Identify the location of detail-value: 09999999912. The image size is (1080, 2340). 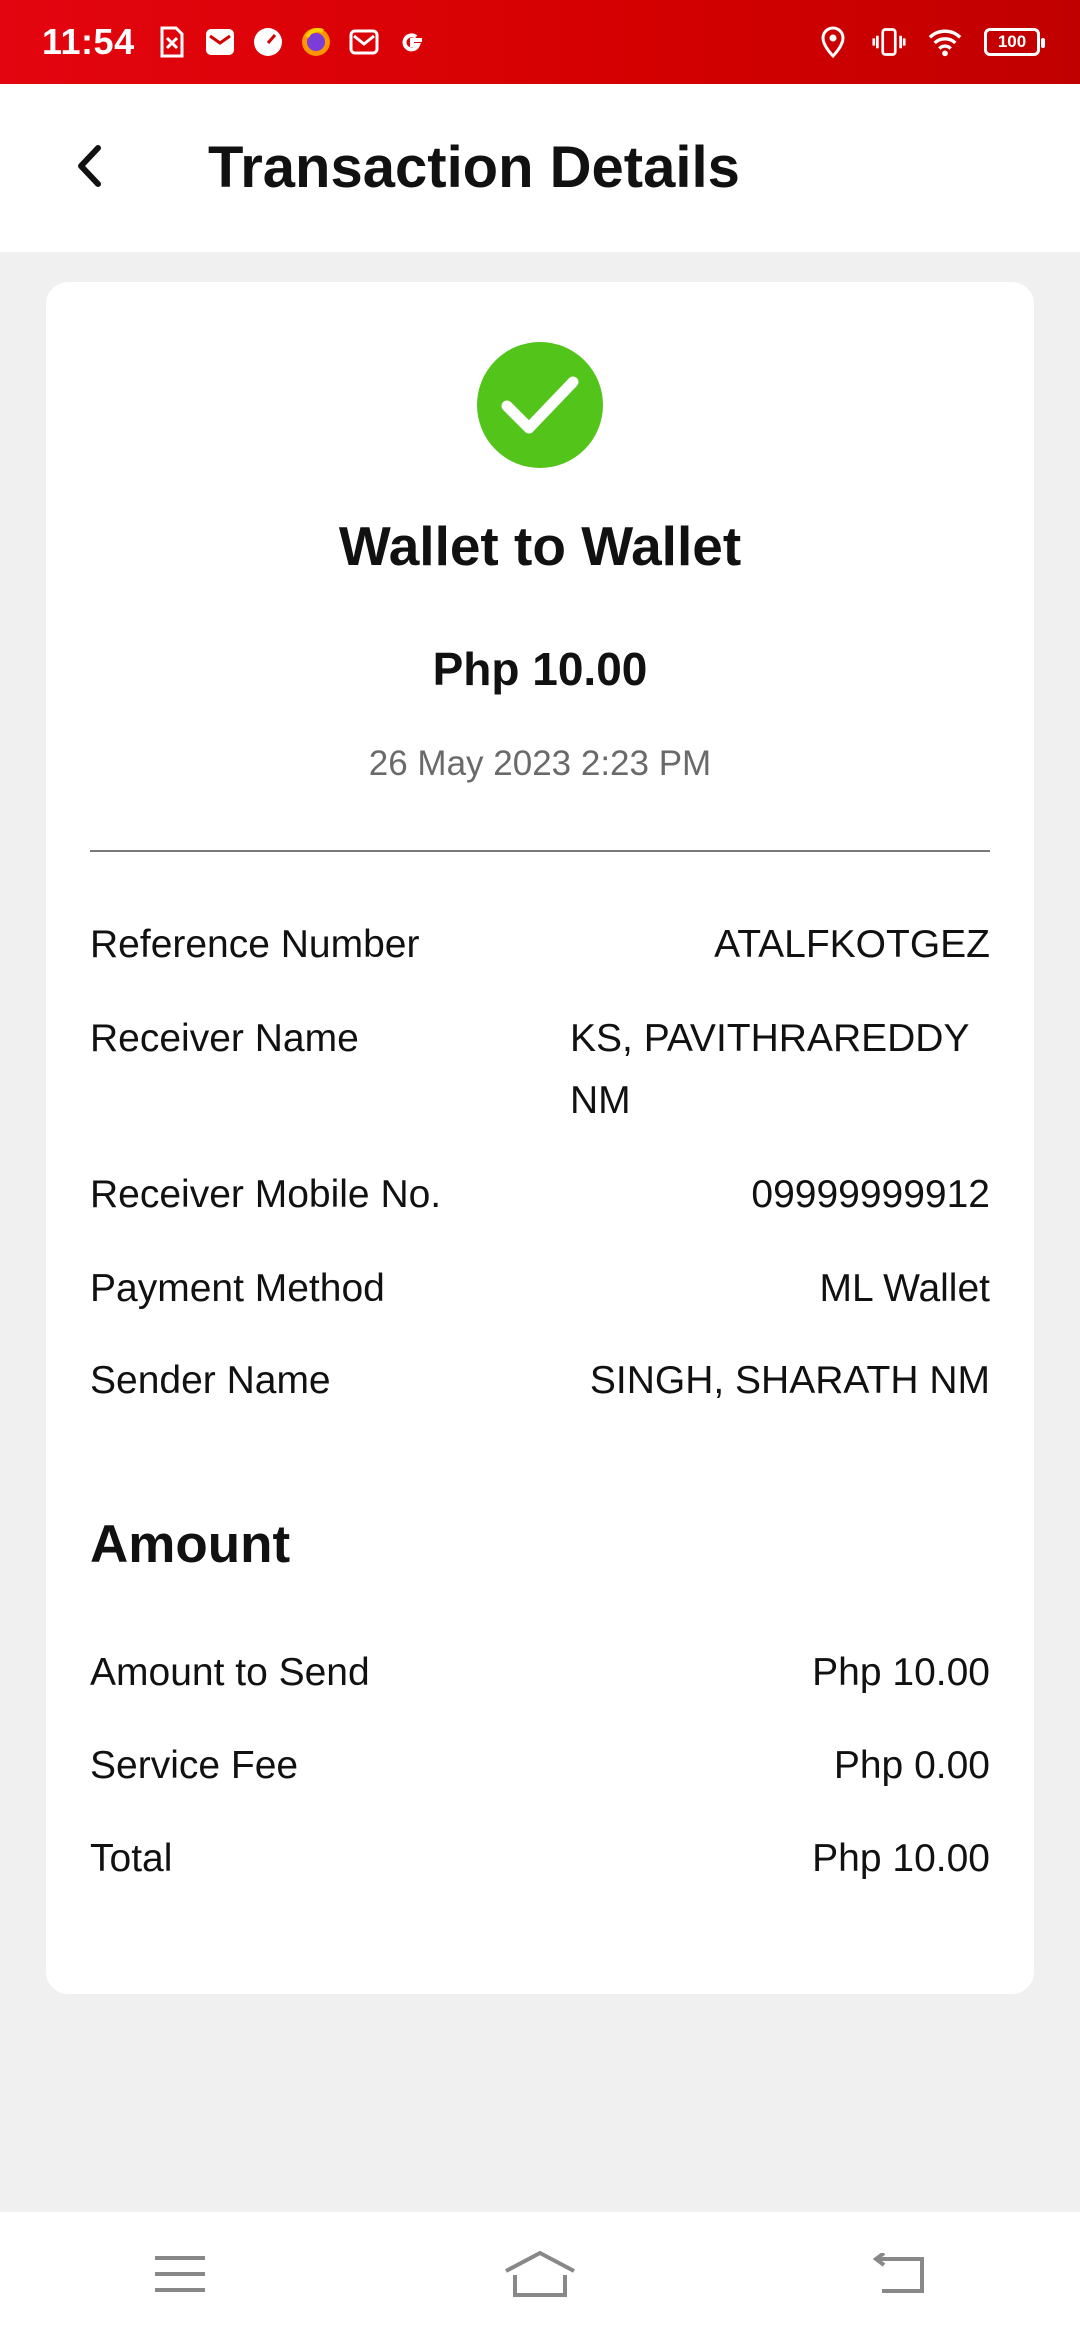
(870, 1194).